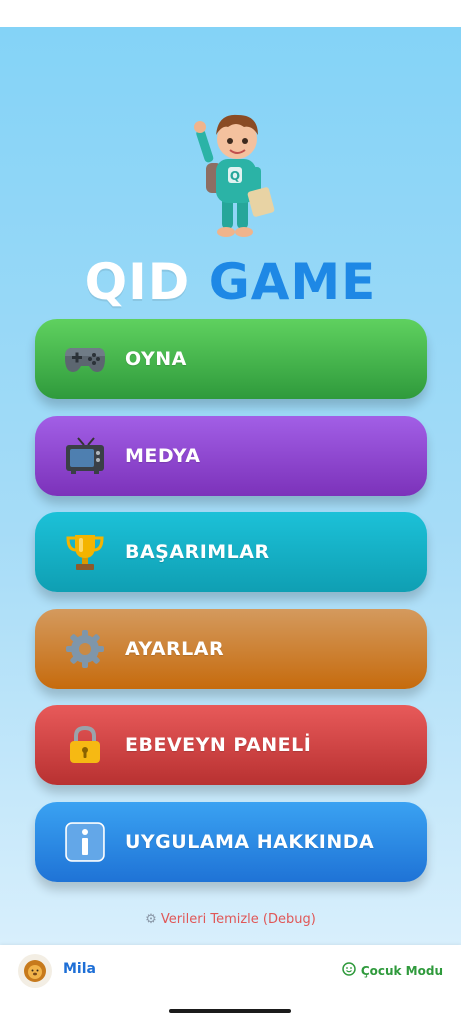  I want to click on clear-data-debug-link: ⚙ Verileri Temizle (Debug), so click(230, 919).